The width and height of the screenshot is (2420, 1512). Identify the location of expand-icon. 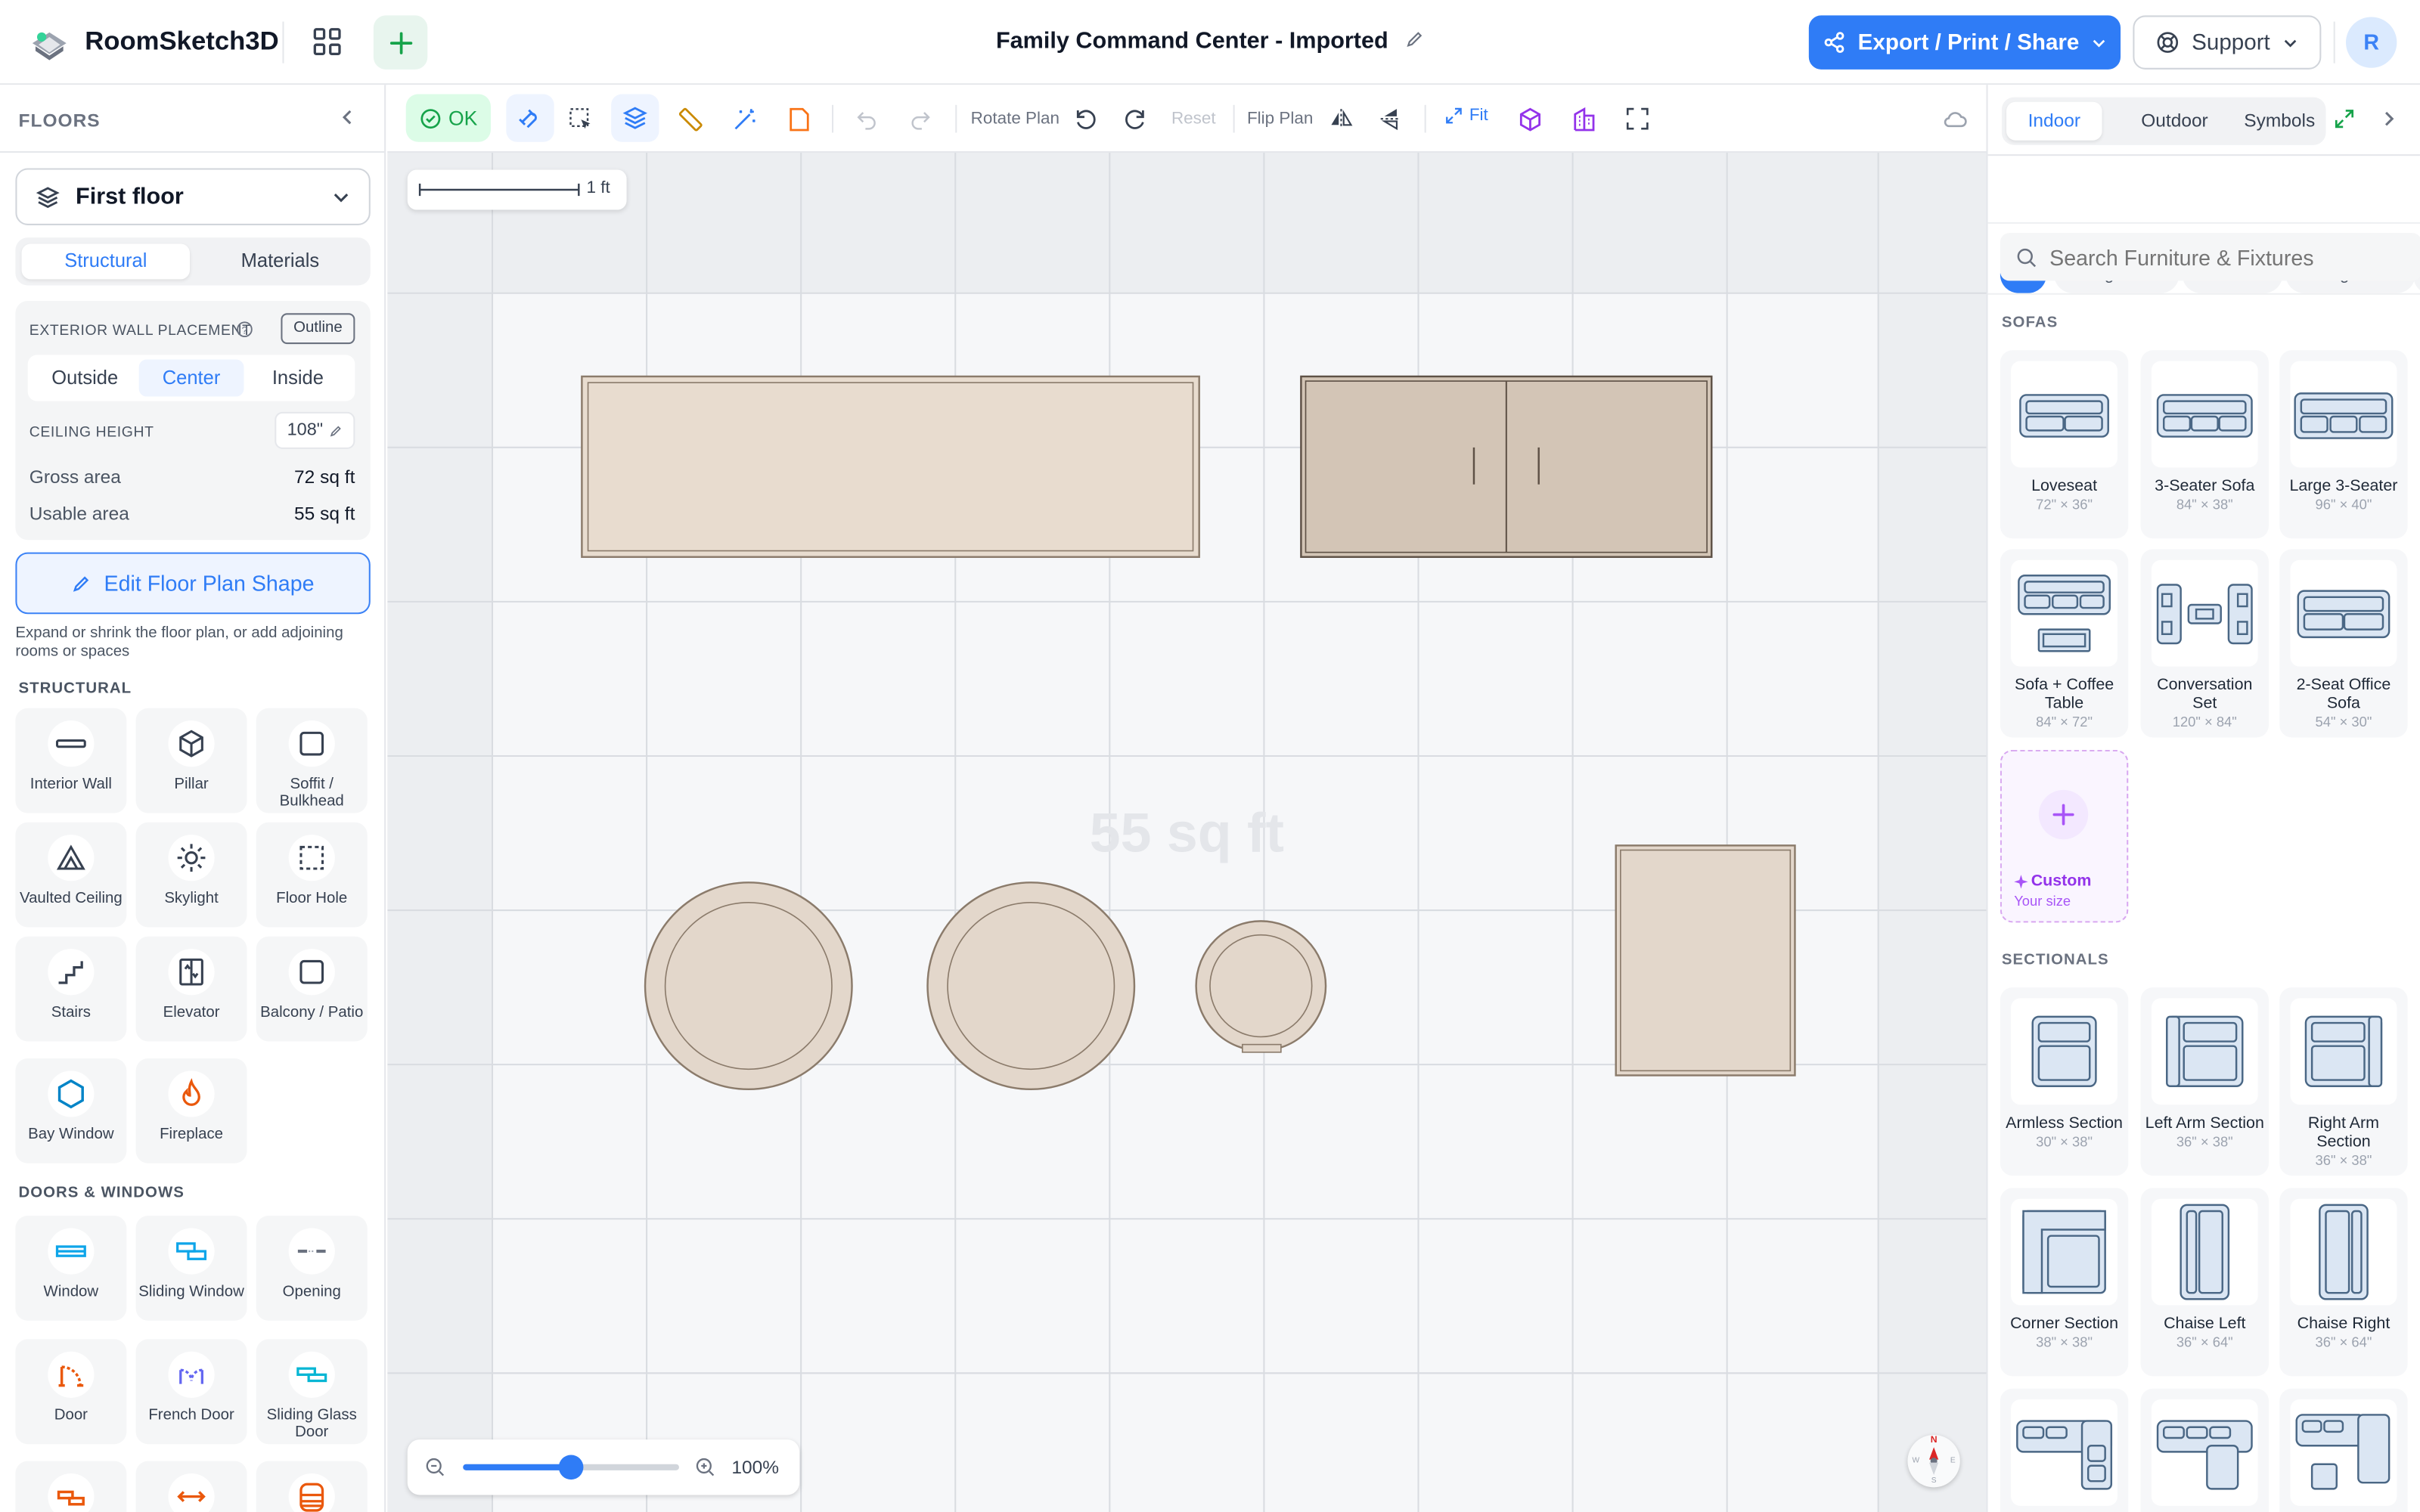
(2345, 119).